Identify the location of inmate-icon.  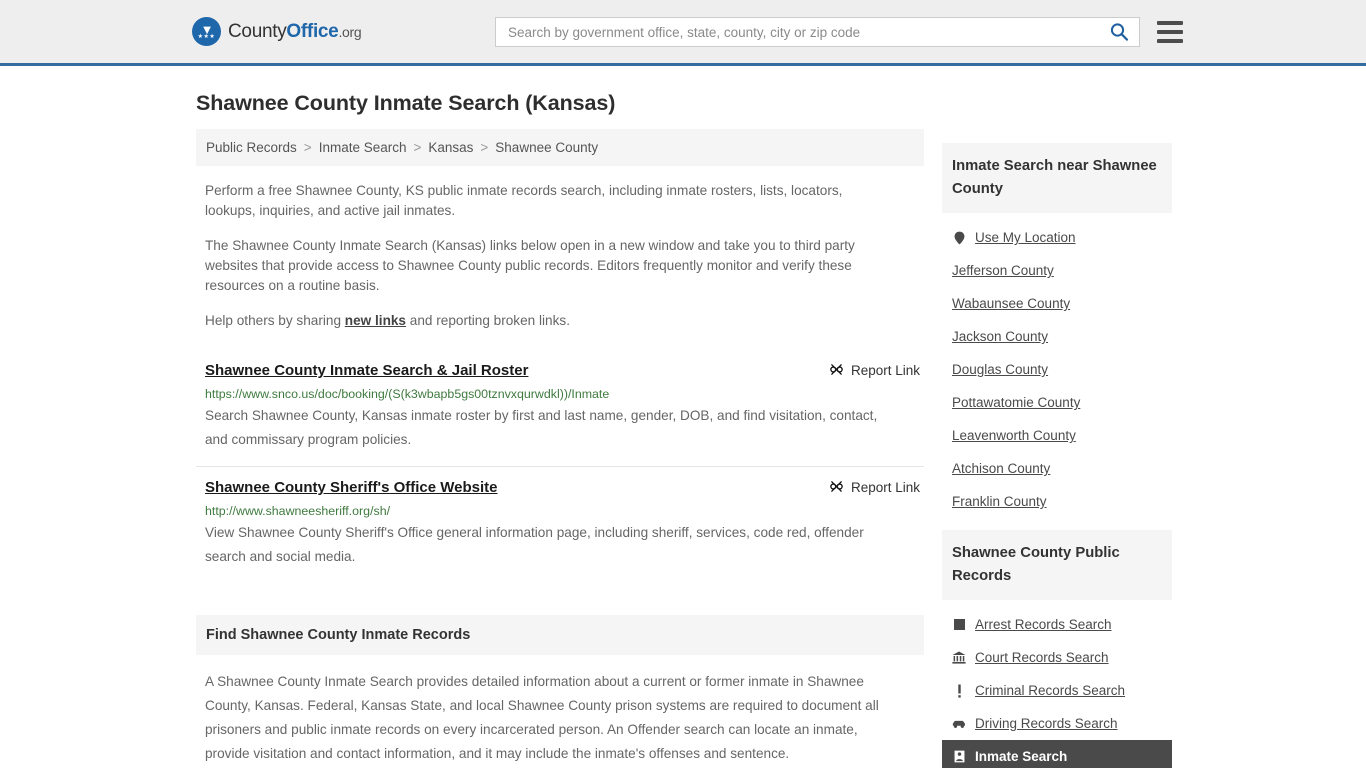
(959, 756).